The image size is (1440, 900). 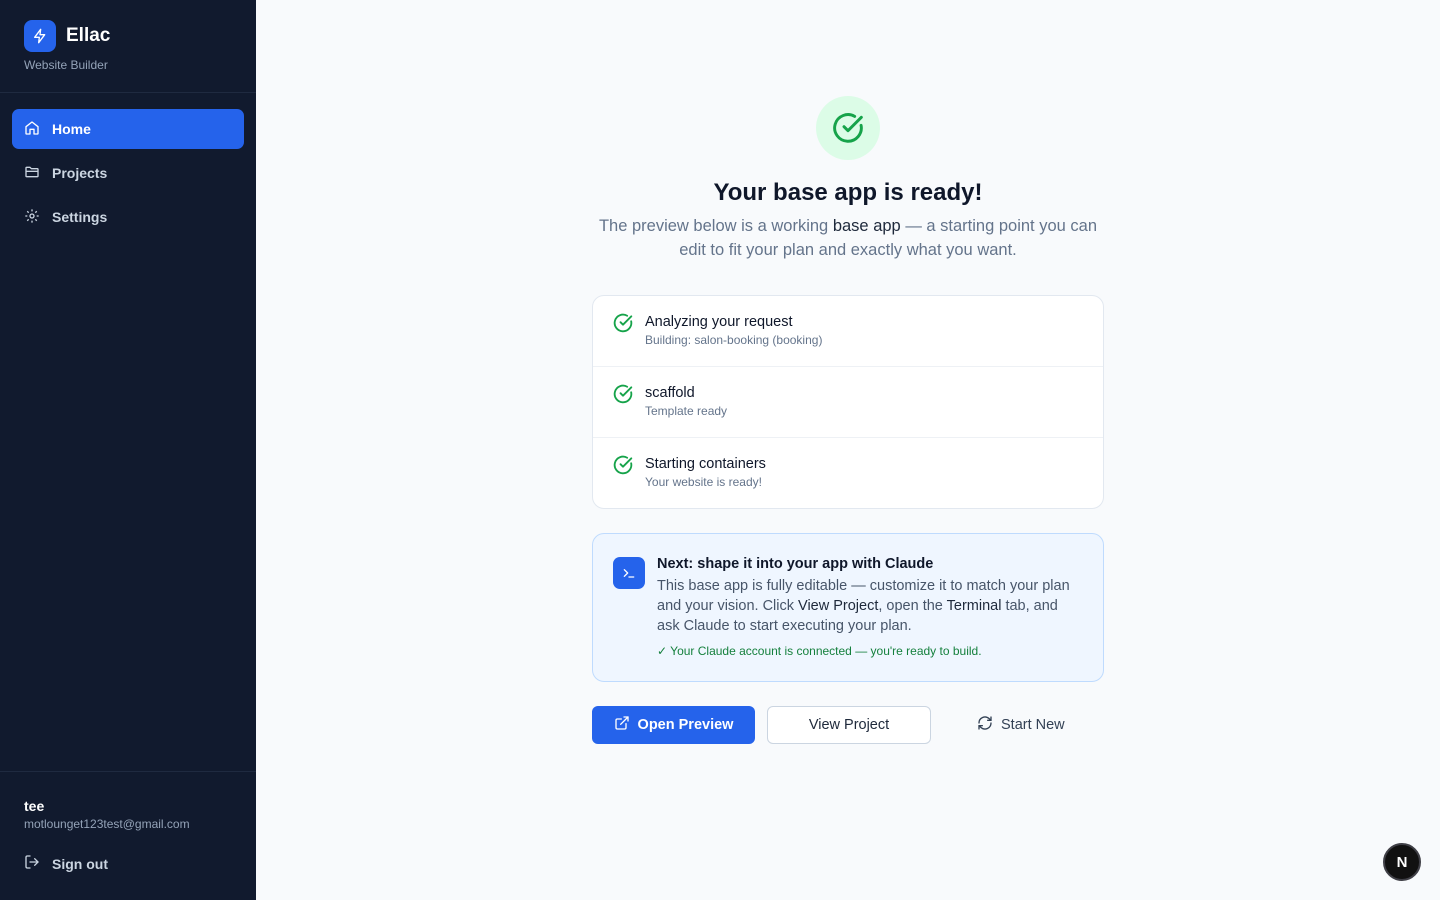 What do you see at coordinates (128, 835) in the screenshot?
I see `user-block: tee motlounget123test@gmail.com Sign out` at bounding box center [128, 835].